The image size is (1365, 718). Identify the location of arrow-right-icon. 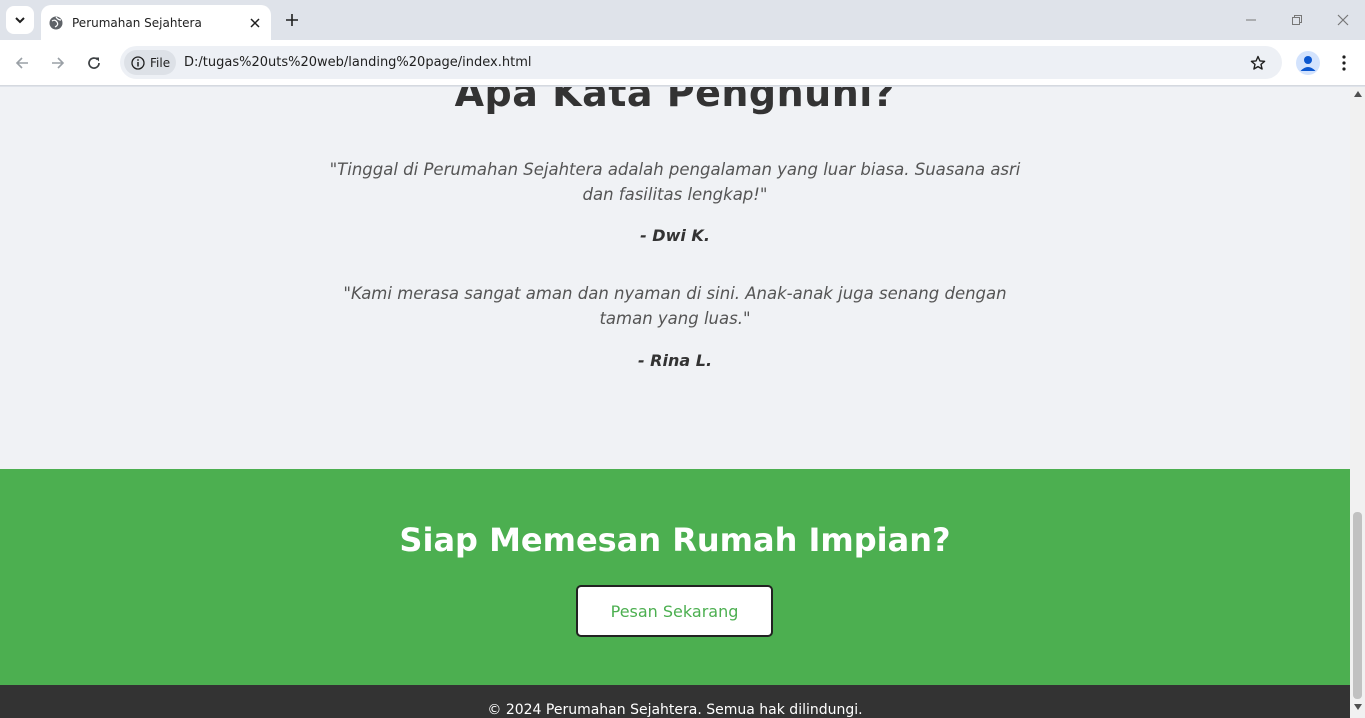
(58, 63).